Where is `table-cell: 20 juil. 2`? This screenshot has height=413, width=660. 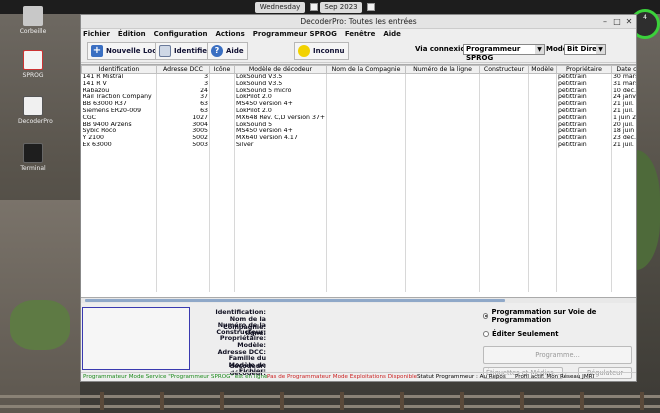 table-cell: 20 juil. 2 is located at coordinates (623, 125).